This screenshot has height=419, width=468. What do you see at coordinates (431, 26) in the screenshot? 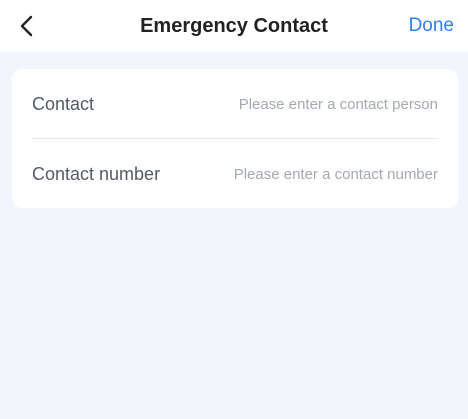
I see `done-button: Done` at bounding box center [431, 26].